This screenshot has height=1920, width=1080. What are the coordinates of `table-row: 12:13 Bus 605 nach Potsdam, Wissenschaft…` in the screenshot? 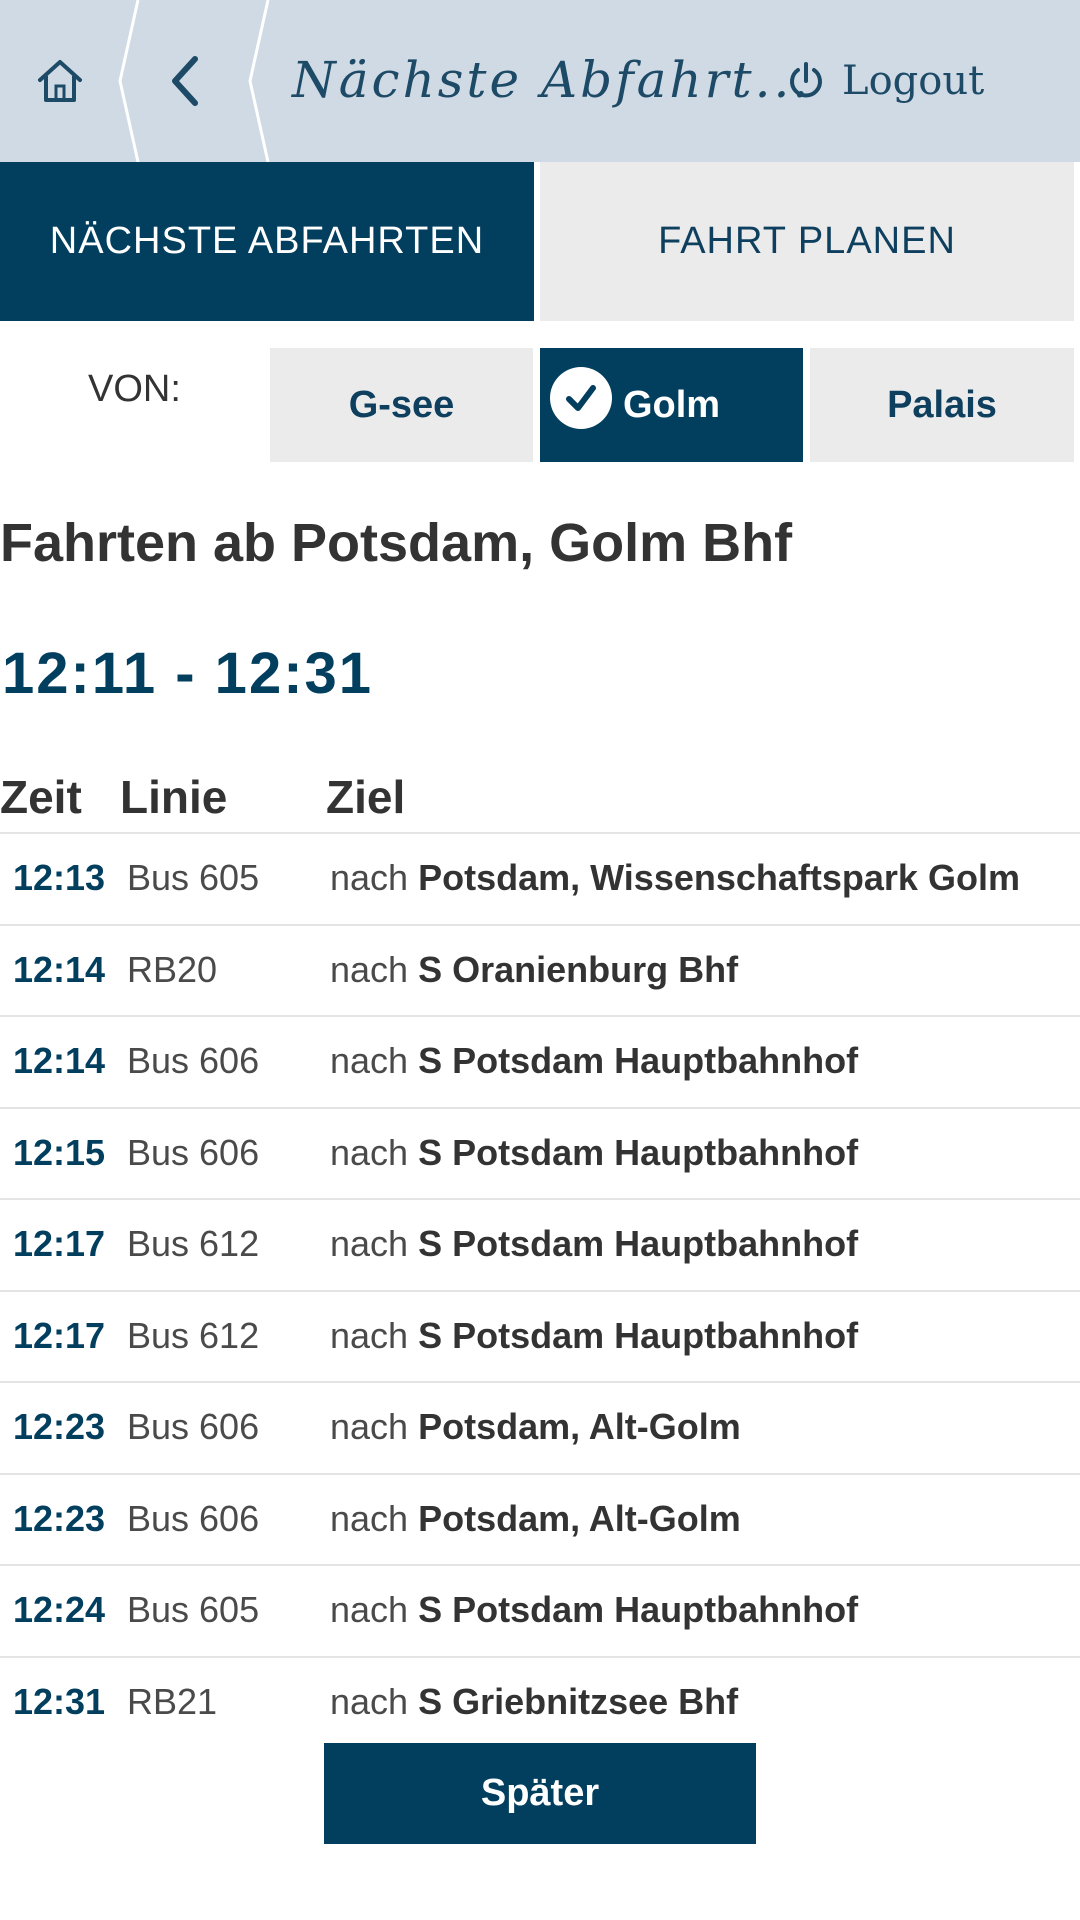 It's located at (540, 878).